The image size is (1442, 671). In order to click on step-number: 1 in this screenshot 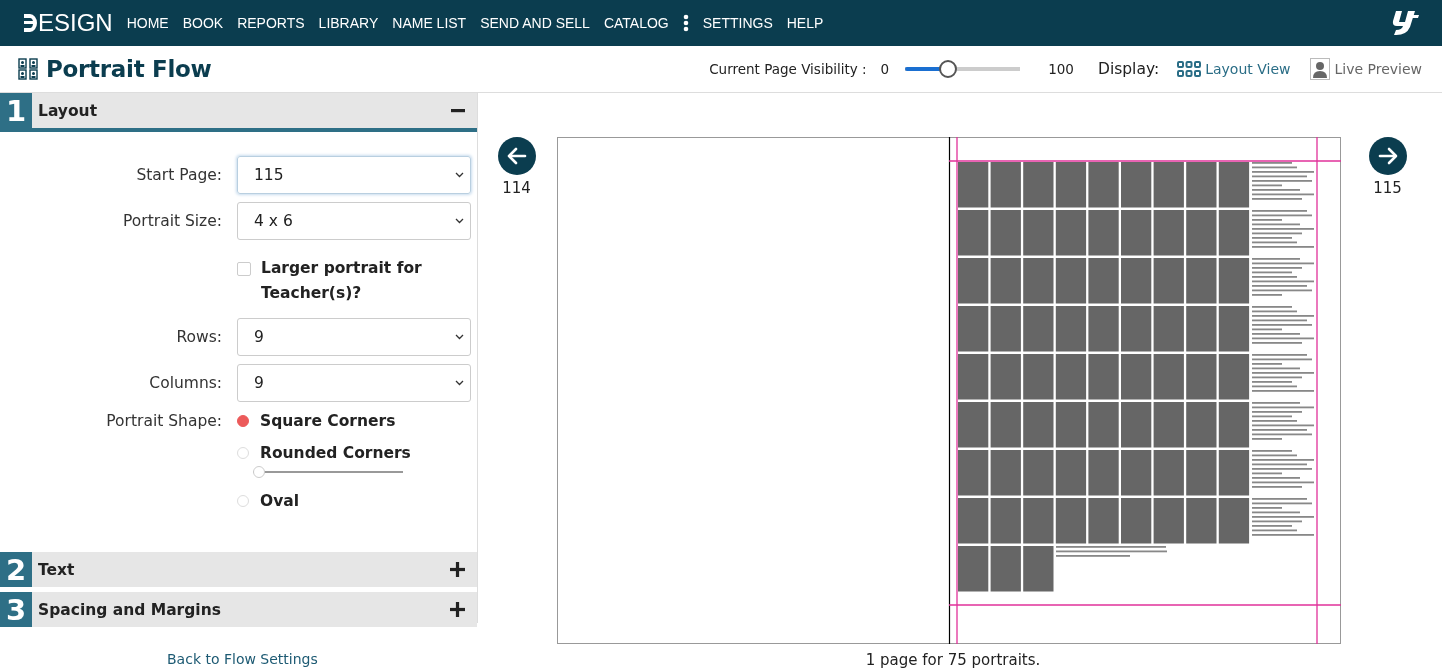, I will do `click(16, 110)`.